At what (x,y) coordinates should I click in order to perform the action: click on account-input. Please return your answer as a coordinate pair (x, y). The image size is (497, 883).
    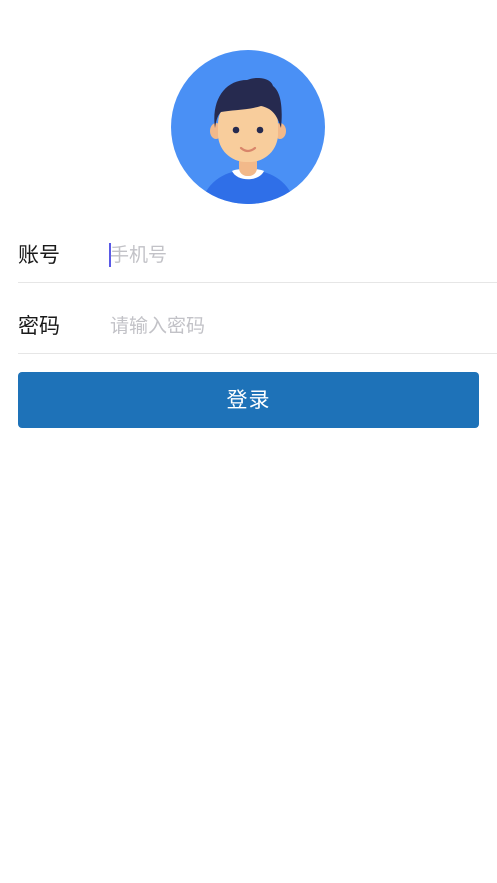
    Looking at the image, I should click on (295, 255).